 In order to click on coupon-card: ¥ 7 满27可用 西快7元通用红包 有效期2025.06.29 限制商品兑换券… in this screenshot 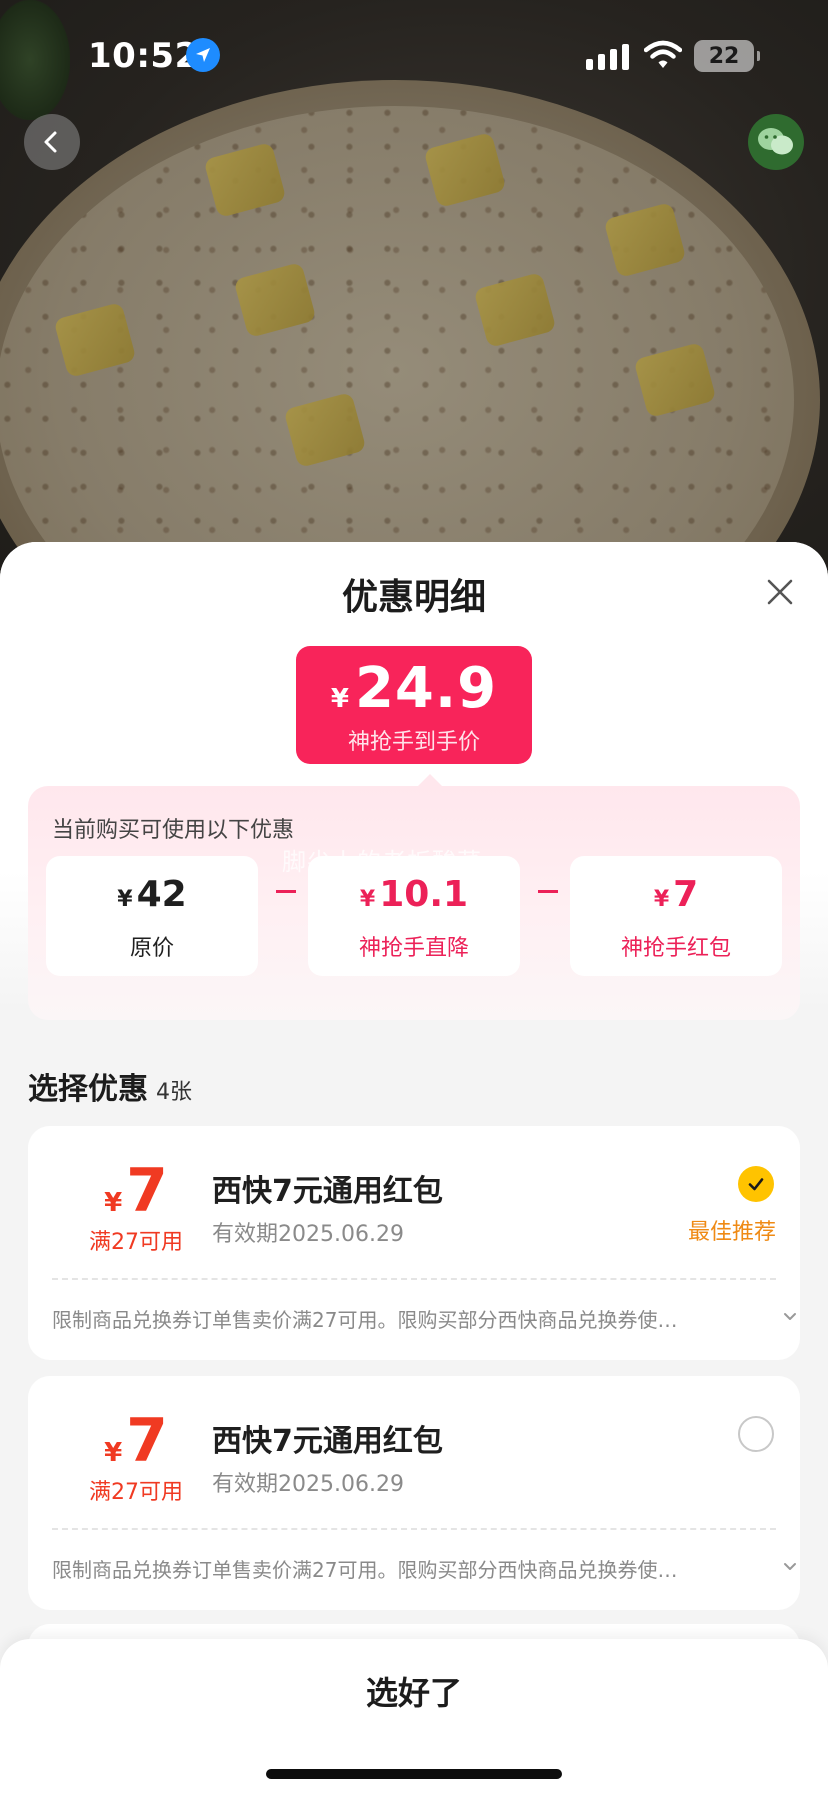, I will do `click(414, 1493)`.